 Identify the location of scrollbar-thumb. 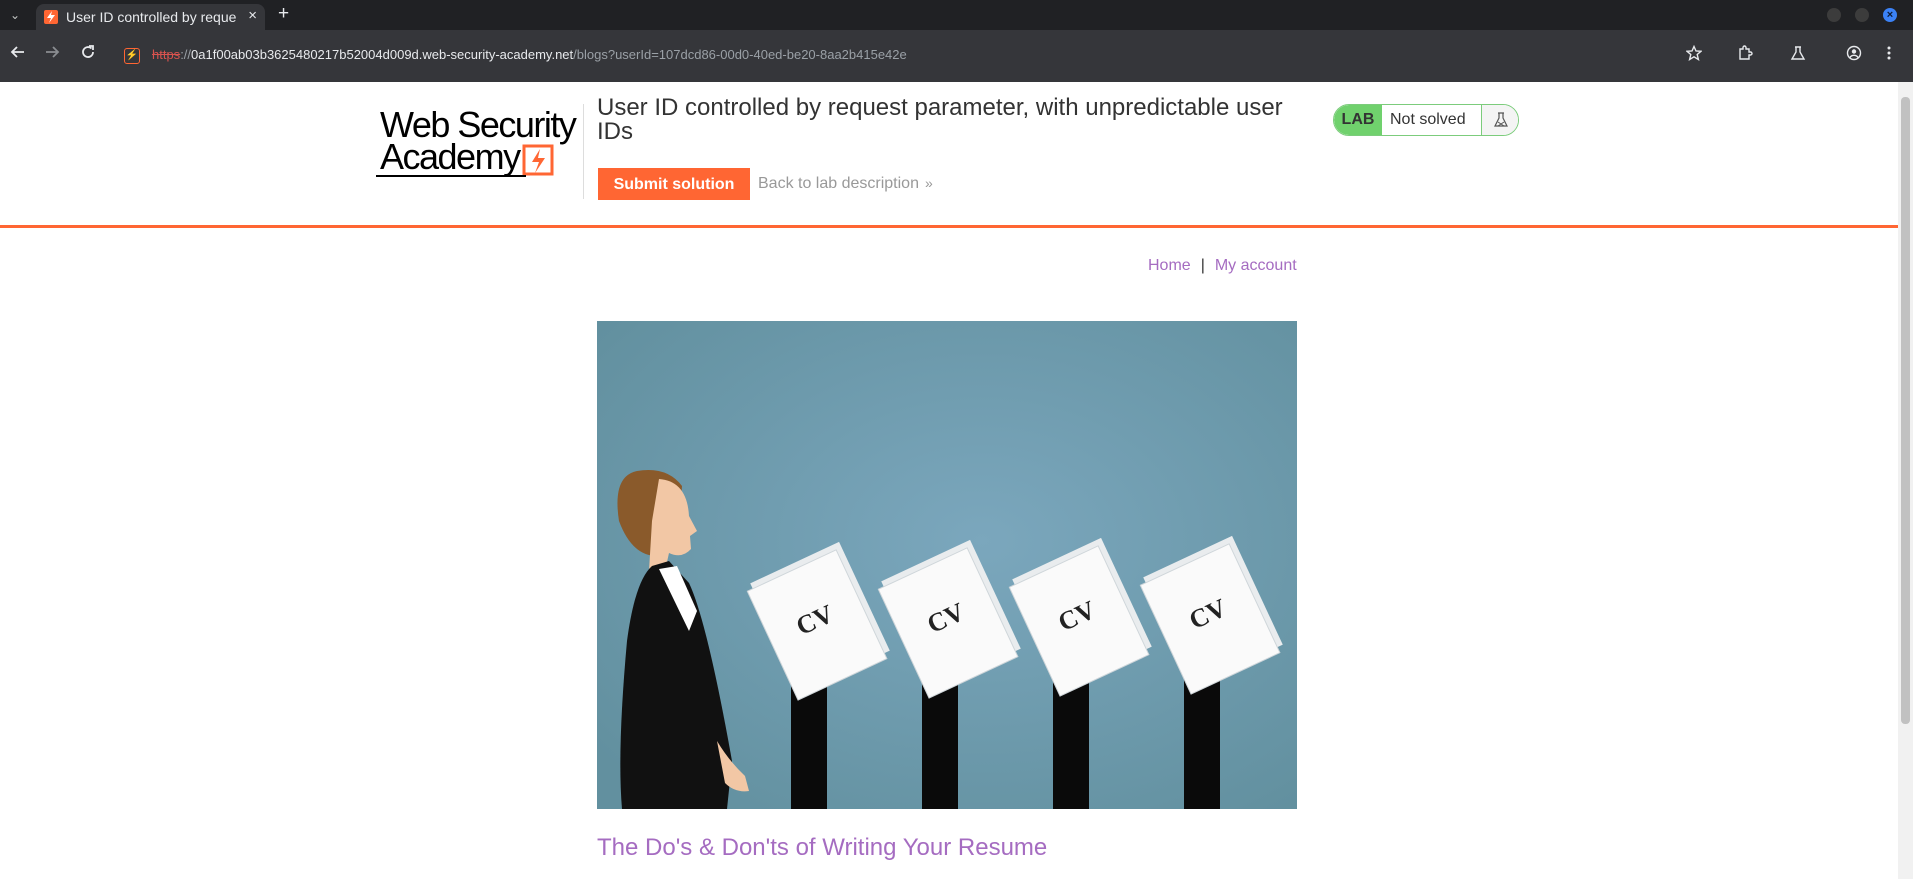
(1905, 410).